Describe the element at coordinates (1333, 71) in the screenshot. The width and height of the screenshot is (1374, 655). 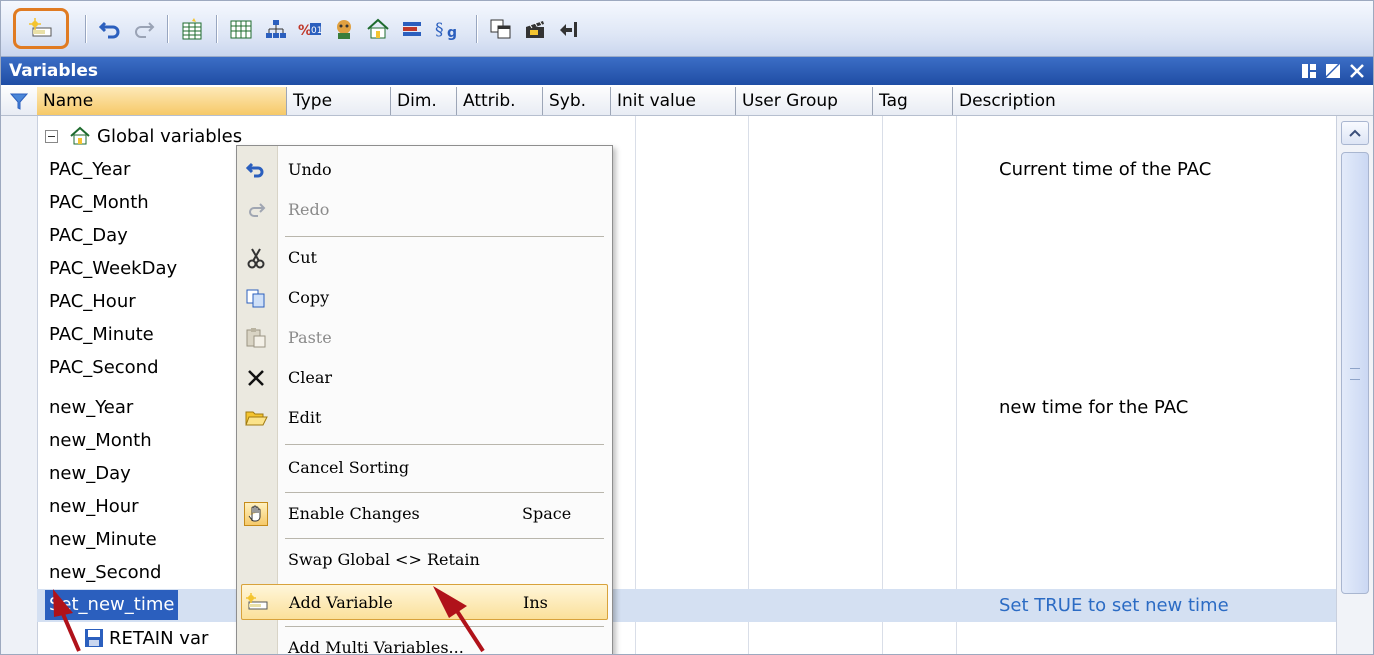
I see `maximize-icon` at that location.